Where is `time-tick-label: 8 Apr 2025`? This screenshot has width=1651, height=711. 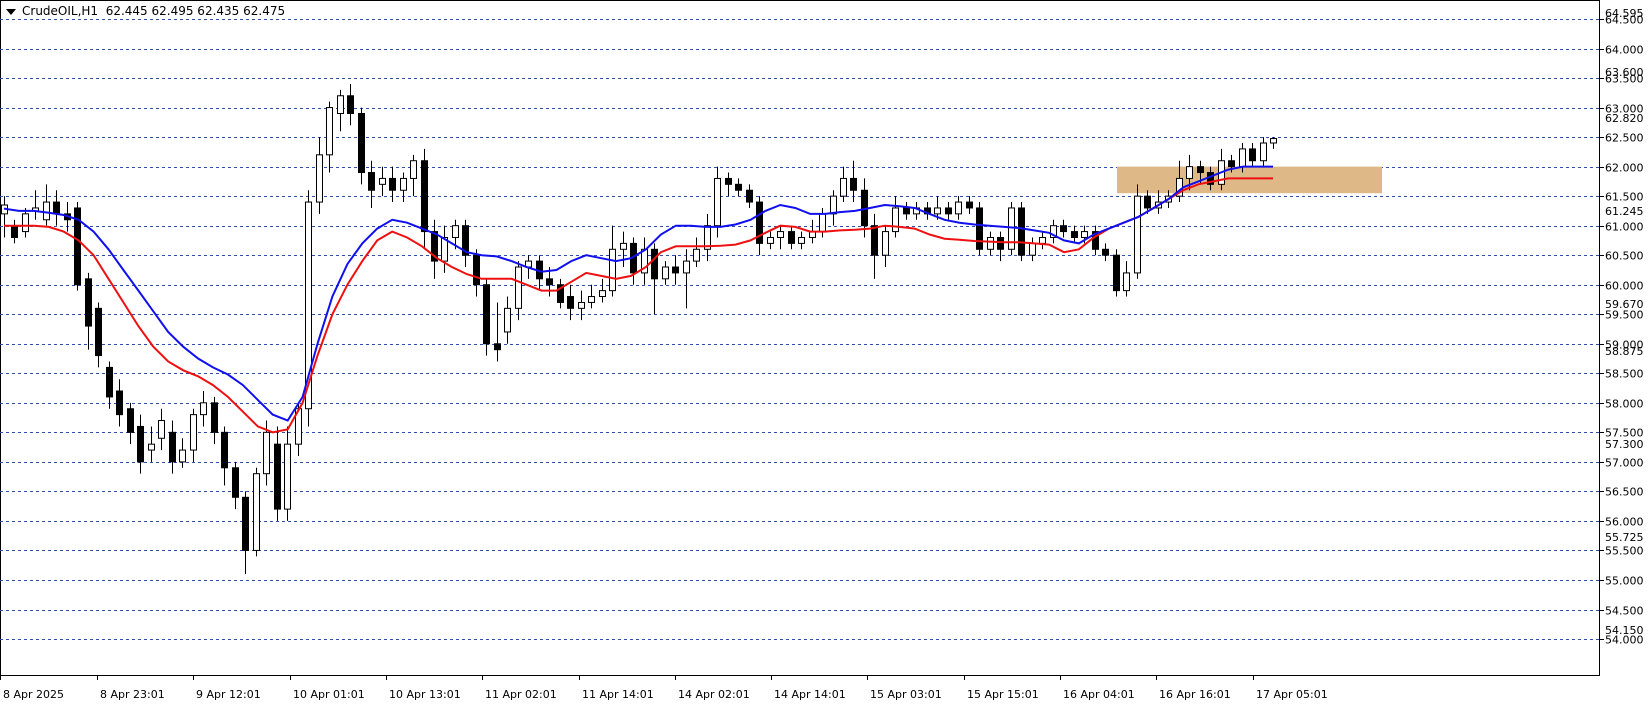 time-tick-label: 8 Apr 2025 is located at coordinates (33, 694).